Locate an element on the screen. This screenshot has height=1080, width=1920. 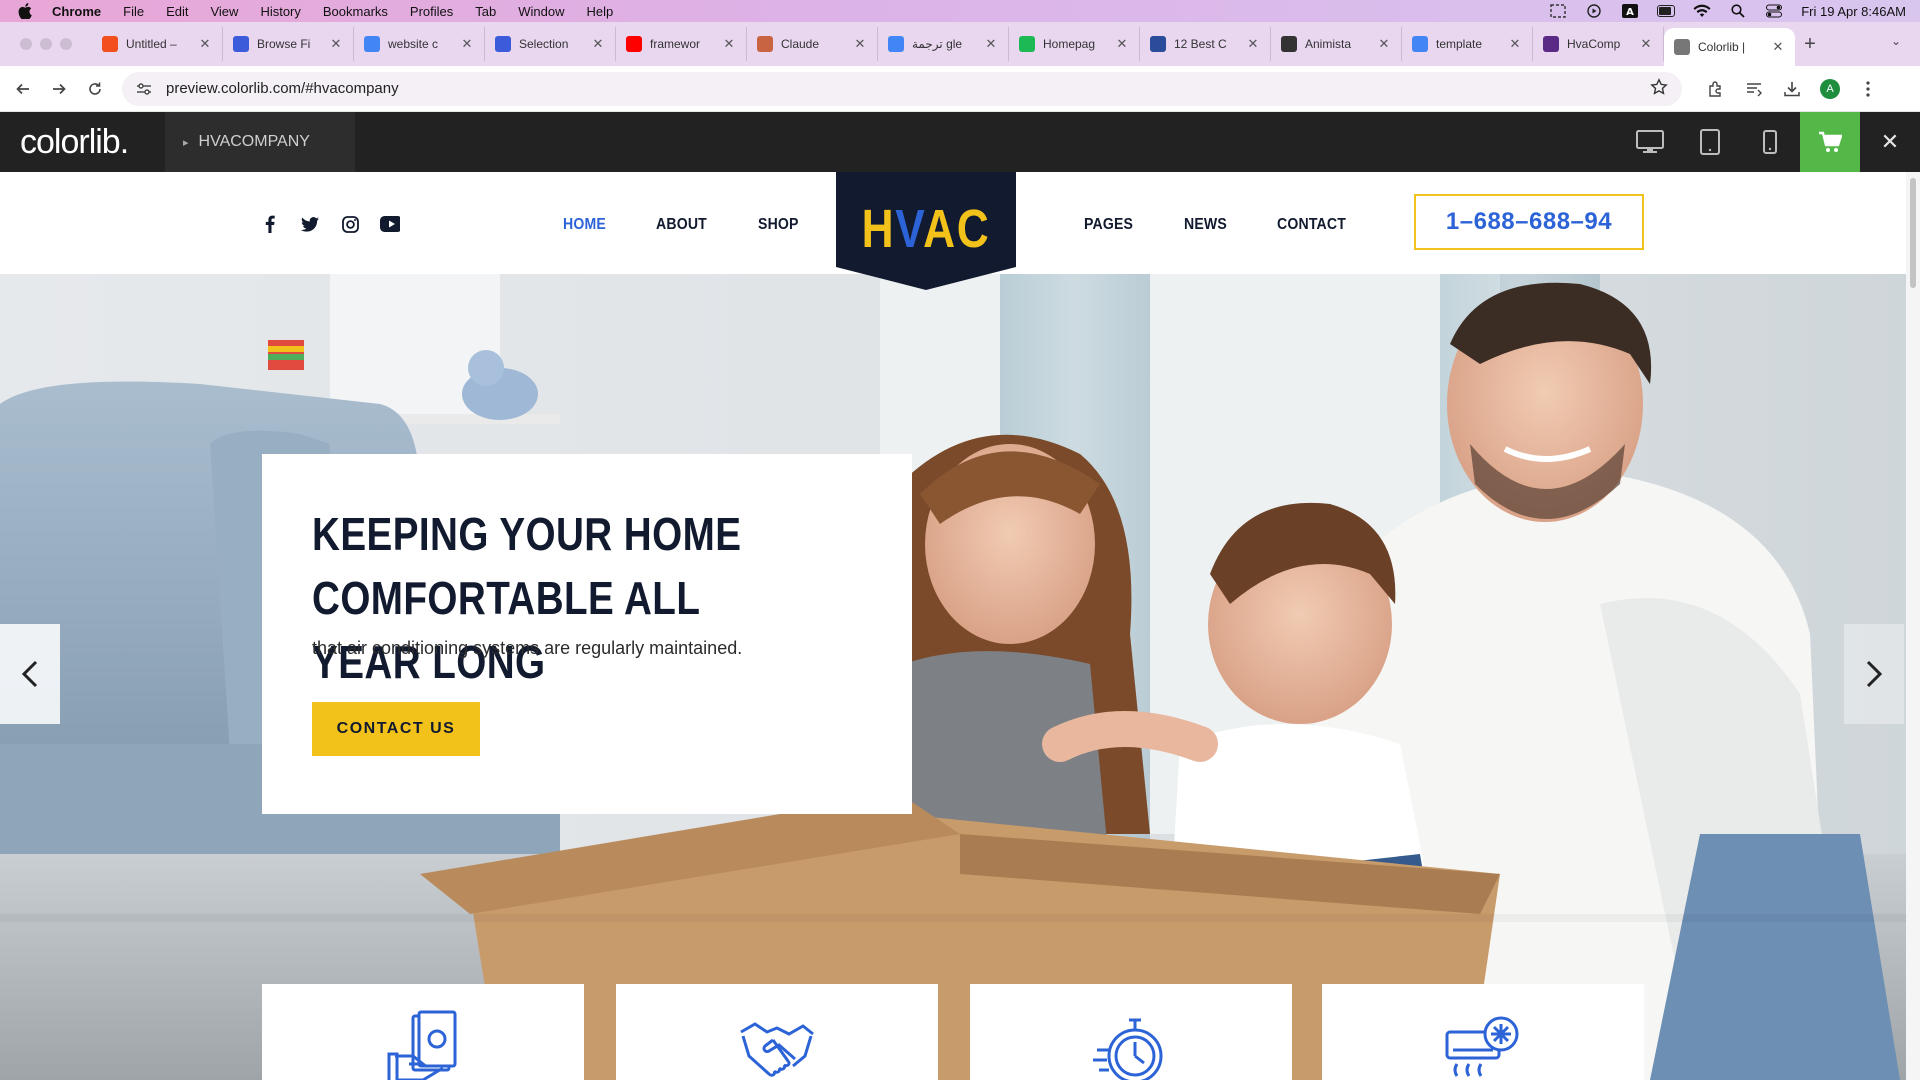
tablet-view-button is located at coordinates (1710, 142).